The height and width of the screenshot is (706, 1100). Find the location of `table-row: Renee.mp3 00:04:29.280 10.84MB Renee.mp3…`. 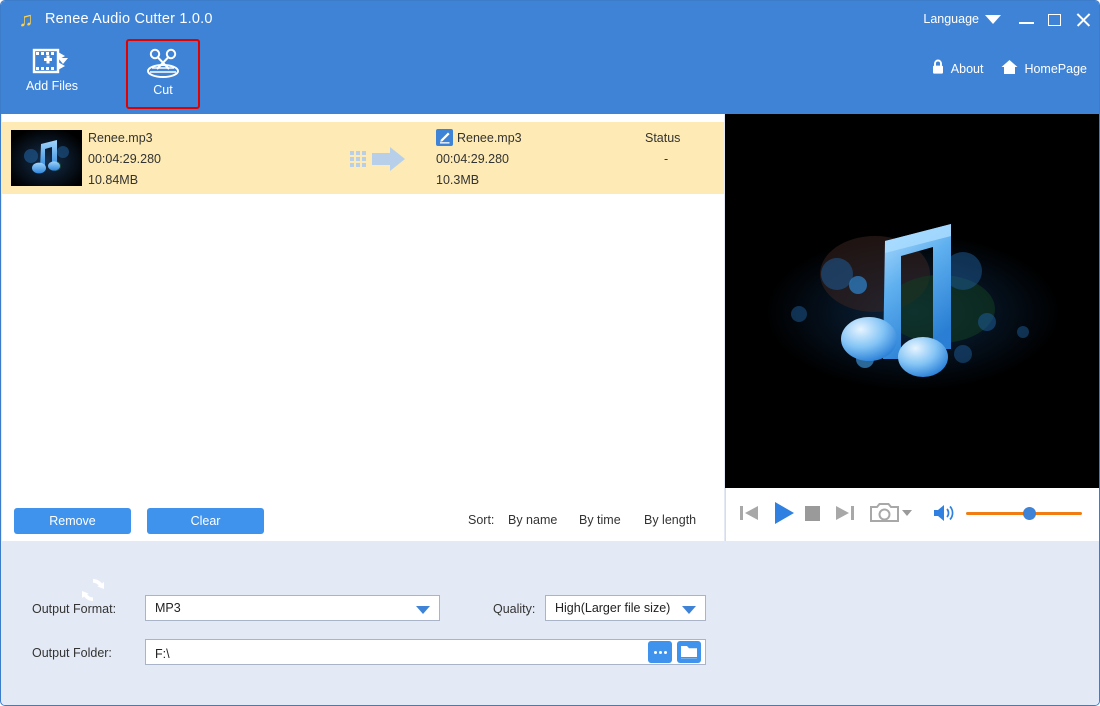

table-row: Renee.mp3 00:04:29.280 10.84MB Renee.mp3… is located at coordinates (363, 158).